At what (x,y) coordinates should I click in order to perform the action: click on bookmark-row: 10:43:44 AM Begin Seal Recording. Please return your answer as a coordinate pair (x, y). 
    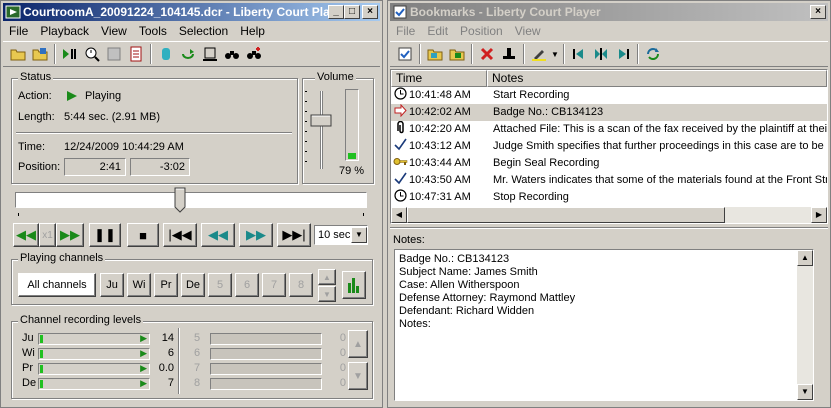
    Looking at the image, I should click on (609, 163).